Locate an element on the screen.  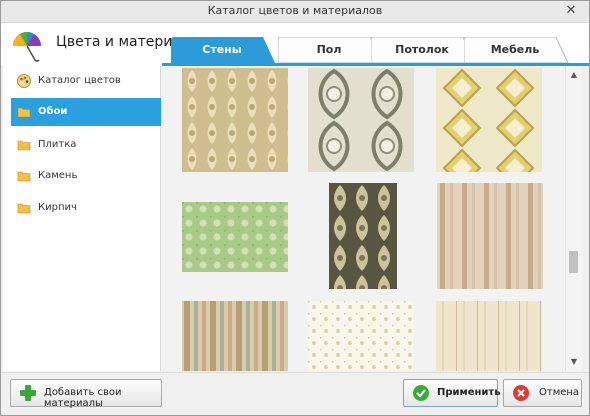
palette-icon is located at coordinates (24, 81).